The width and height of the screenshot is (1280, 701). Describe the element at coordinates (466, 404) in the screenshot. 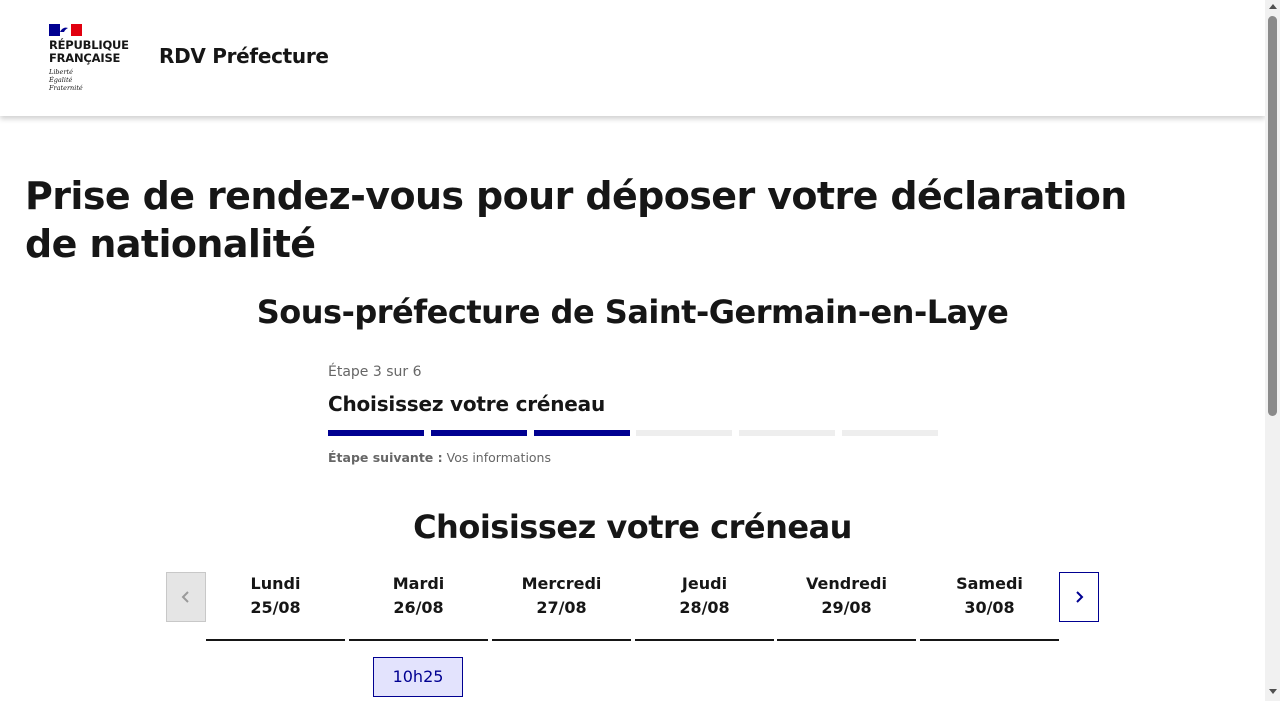

I see `stepper-title: Choisissez votre créneau` at that location.